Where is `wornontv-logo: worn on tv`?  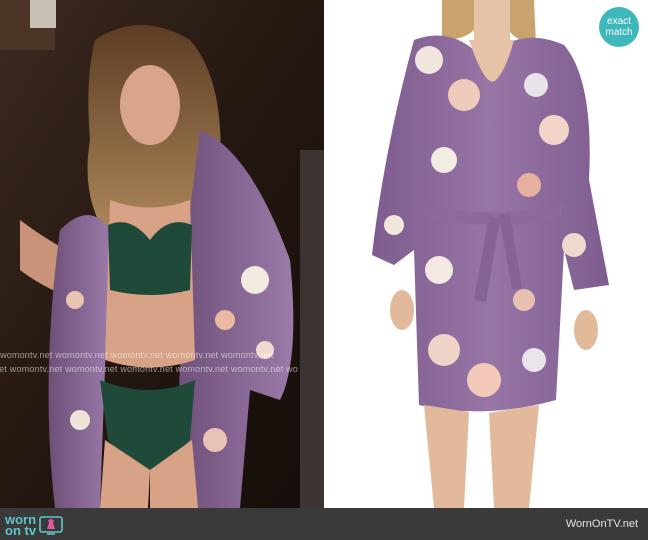 wornontv-logo: worn on tv is located at coordinates (34, 525).